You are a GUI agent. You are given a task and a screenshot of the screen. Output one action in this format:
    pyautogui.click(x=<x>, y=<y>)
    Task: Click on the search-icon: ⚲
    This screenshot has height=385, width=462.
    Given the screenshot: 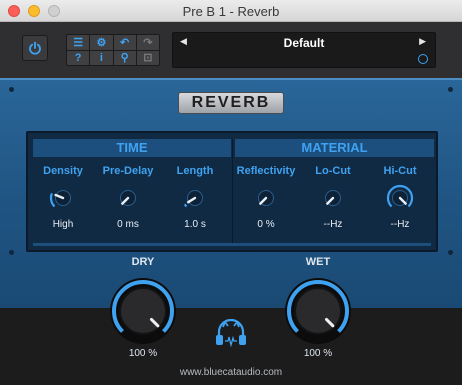 What is the action you would take?
    pyautogui.click(x=124, y=57)
    